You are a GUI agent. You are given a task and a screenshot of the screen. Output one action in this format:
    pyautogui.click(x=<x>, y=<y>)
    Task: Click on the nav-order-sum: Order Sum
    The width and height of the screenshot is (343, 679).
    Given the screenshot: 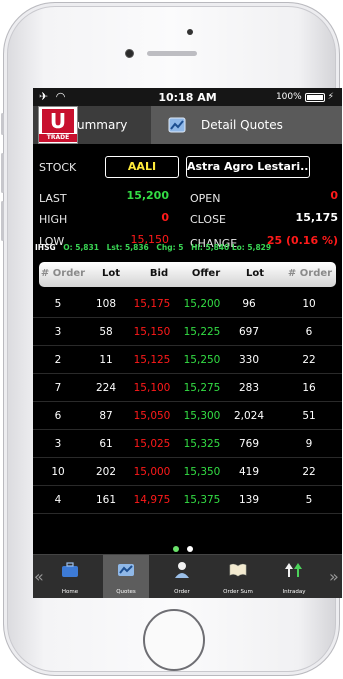 What is the action you would take?
    pyautogui.click(x=238, y=576)
    